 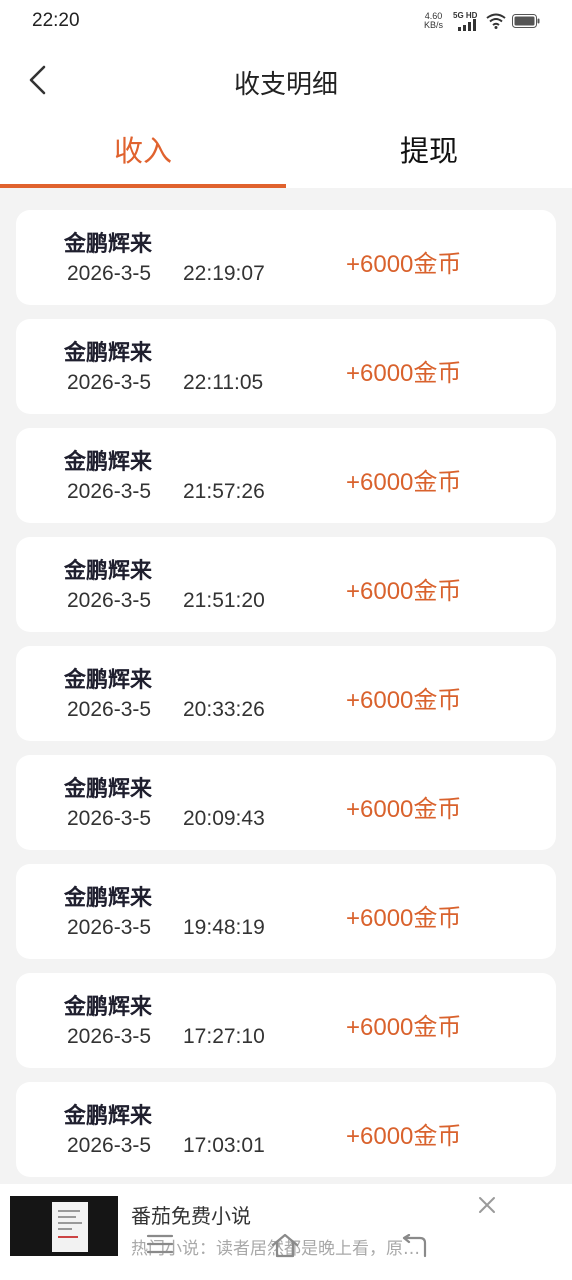 I want to click on tab-income: 收入, so click(x=143, y=152).